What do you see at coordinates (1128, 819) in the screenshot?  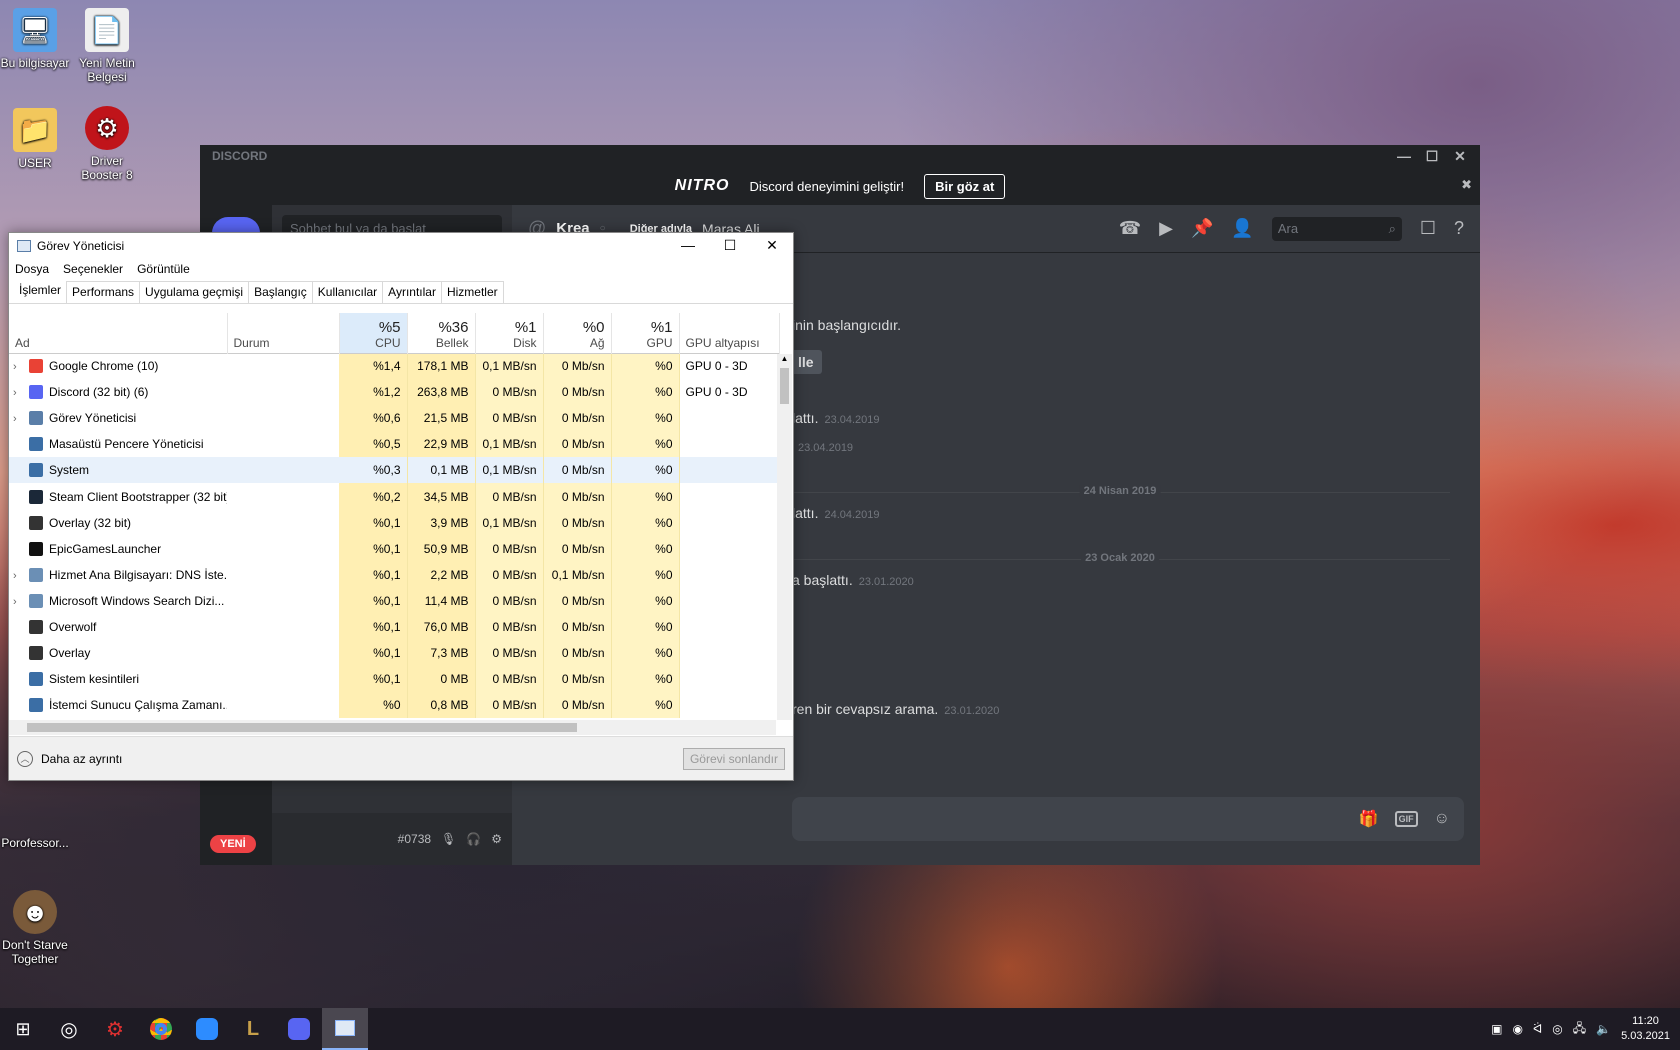 I see `message-composer: 🎁 GIF ☺` at bounding box center [1128, 819].